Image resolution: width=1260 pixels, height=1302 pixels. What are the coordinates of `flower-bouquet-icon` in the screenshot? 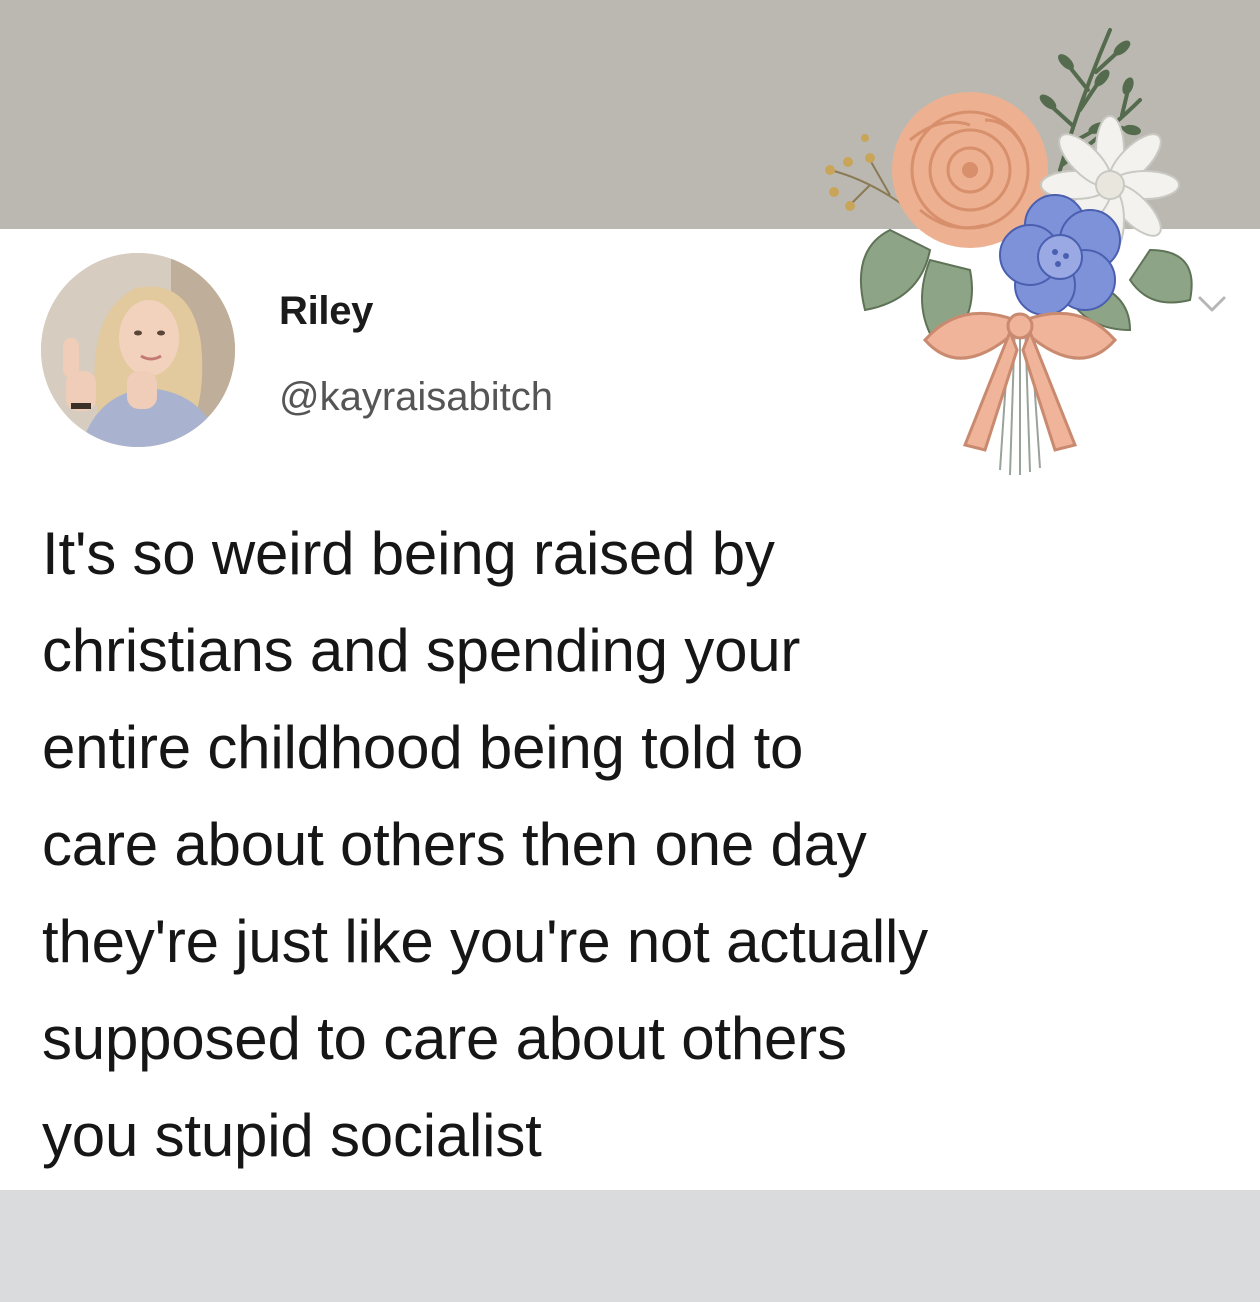 It's located at (1009, 252).